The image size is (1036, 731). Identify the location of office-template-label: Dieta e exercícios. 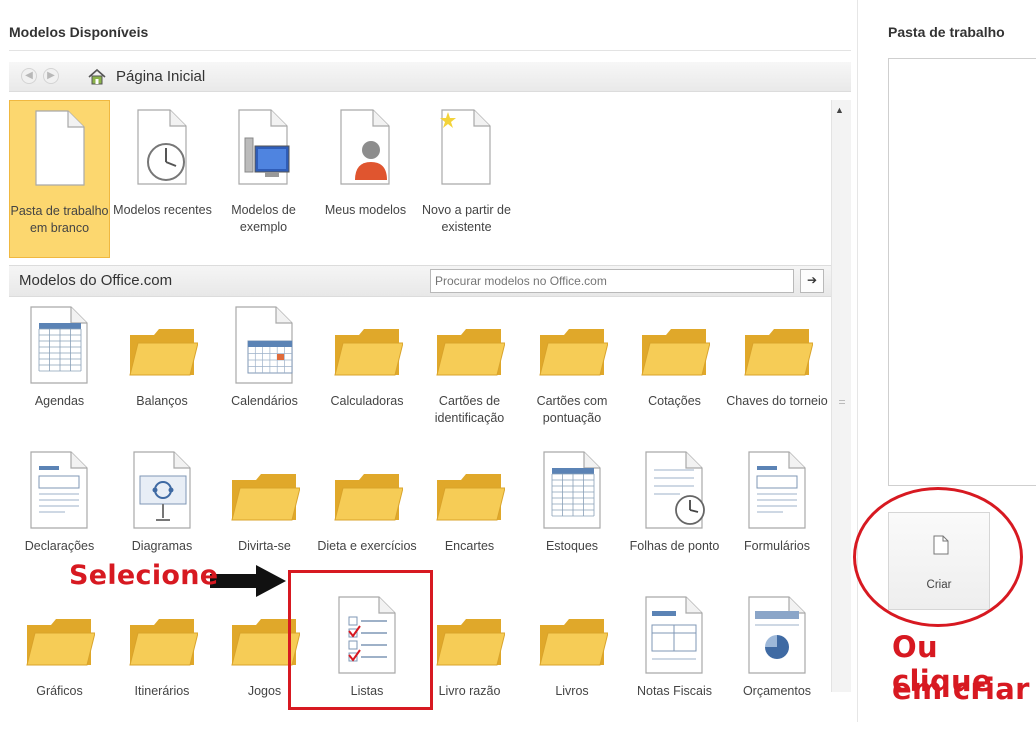
(367, 546).